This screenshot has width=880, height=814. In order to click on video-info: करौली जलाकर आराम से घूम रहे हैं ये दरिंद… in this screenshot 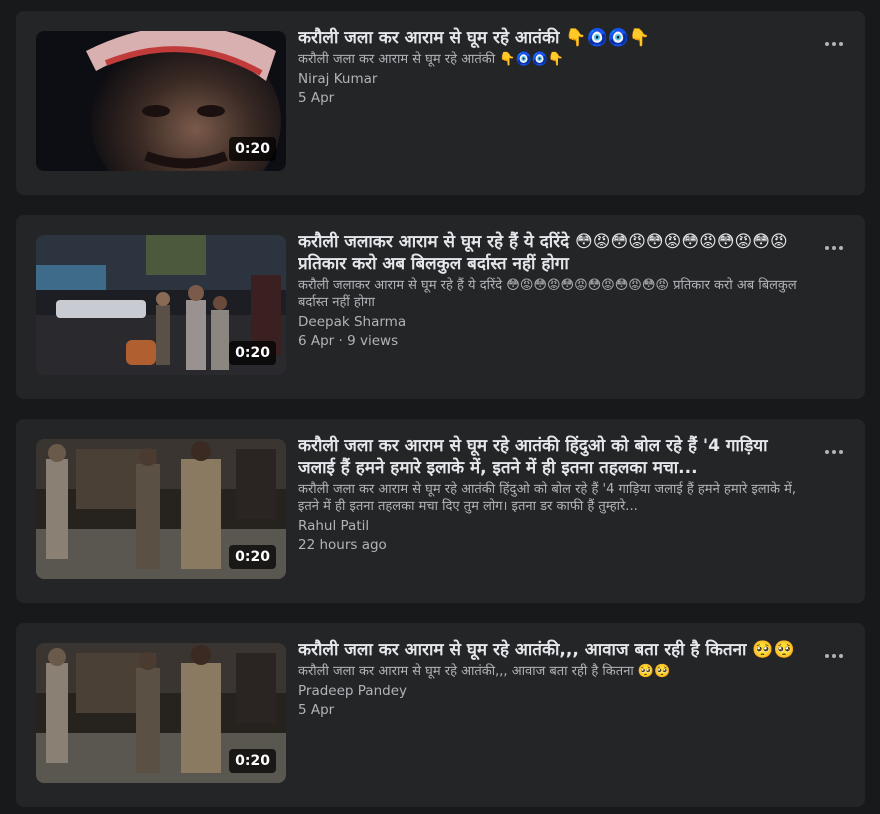, I will do `click(553, 291)`.